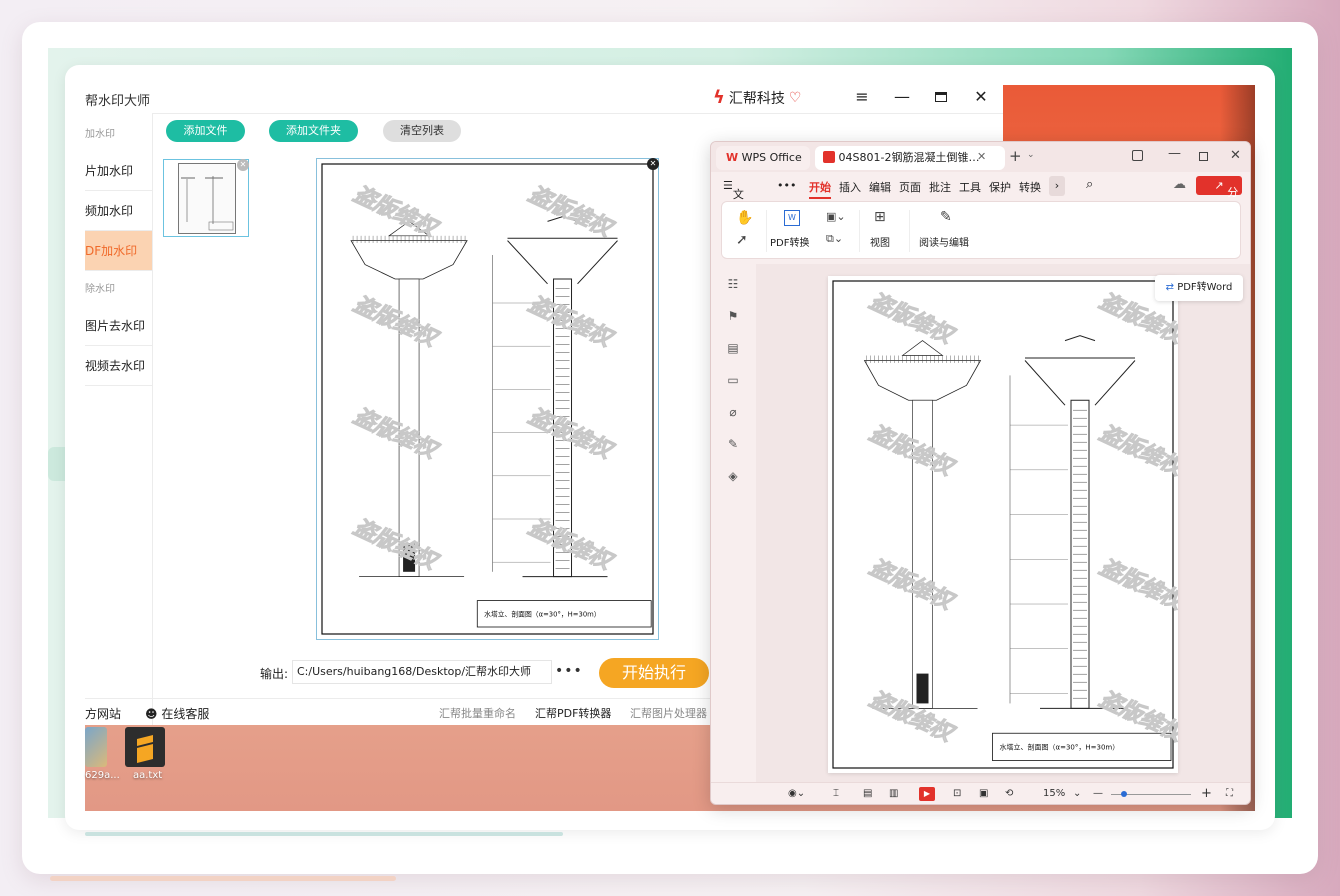  What do you see at coordinates (862, 97) in the screenshot?
I see `menu-icon: ≡` at bounding box center [862, 97].